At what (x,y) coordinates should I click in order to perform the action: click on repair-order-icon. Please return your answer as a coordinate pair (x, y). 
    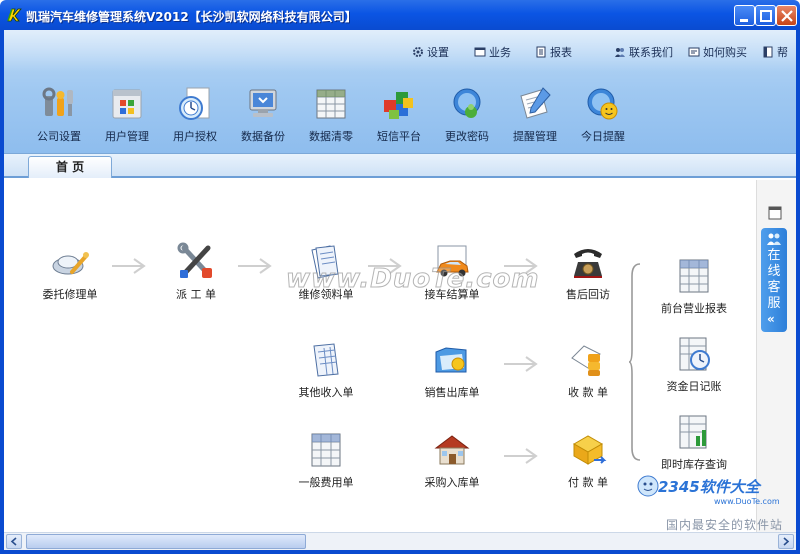
    Looking at the image, I should click on (70, 263).